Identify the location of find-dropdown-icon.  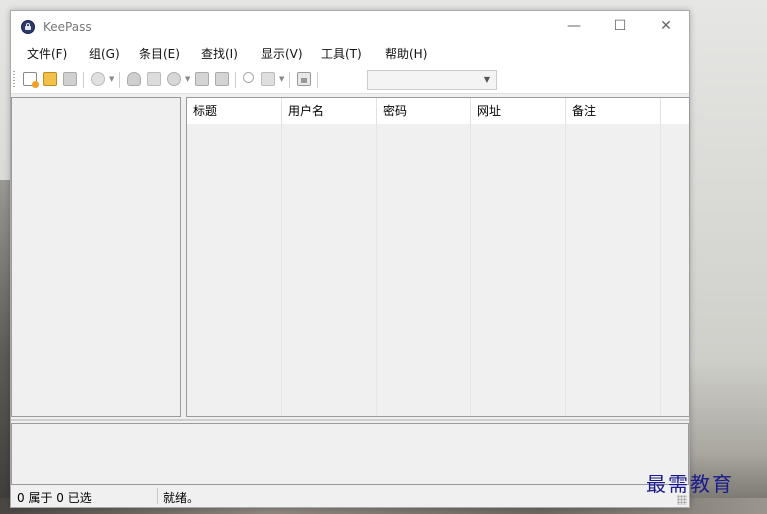
(268, 79).